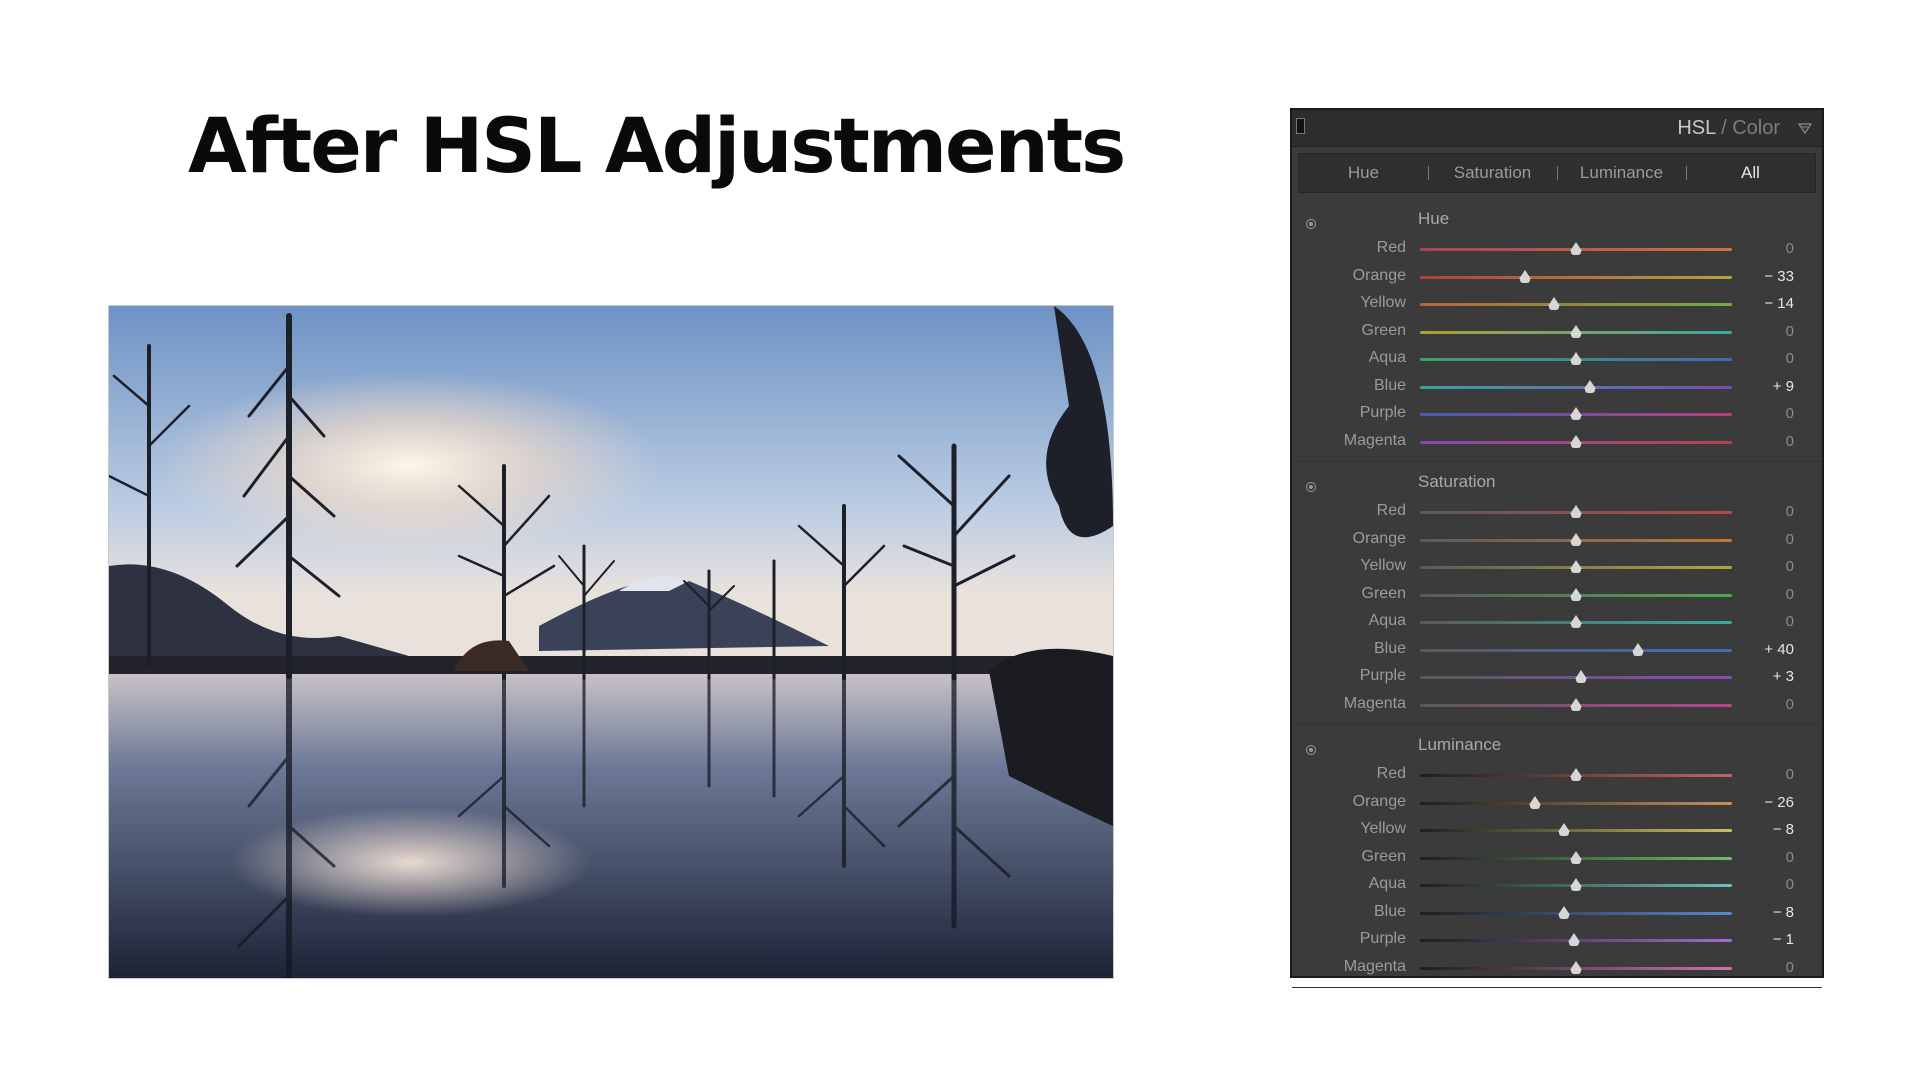 The height and width of the screenshot is (1080, 1920). What do you see at coordinates (1783, 386) in the screenshot?
I see `slider-value: + 9` at bounding box center [1783, 386].